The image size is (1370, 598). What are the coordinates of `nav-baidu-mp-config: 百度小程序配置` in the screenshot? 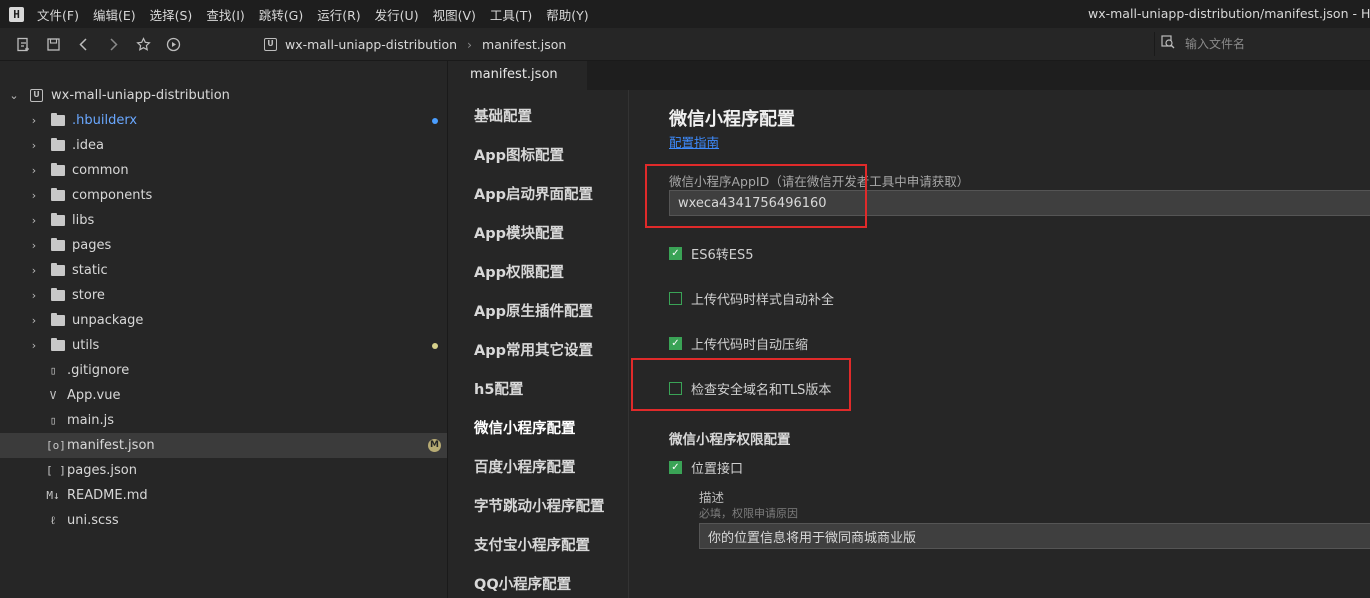 It's located at (525, 466).